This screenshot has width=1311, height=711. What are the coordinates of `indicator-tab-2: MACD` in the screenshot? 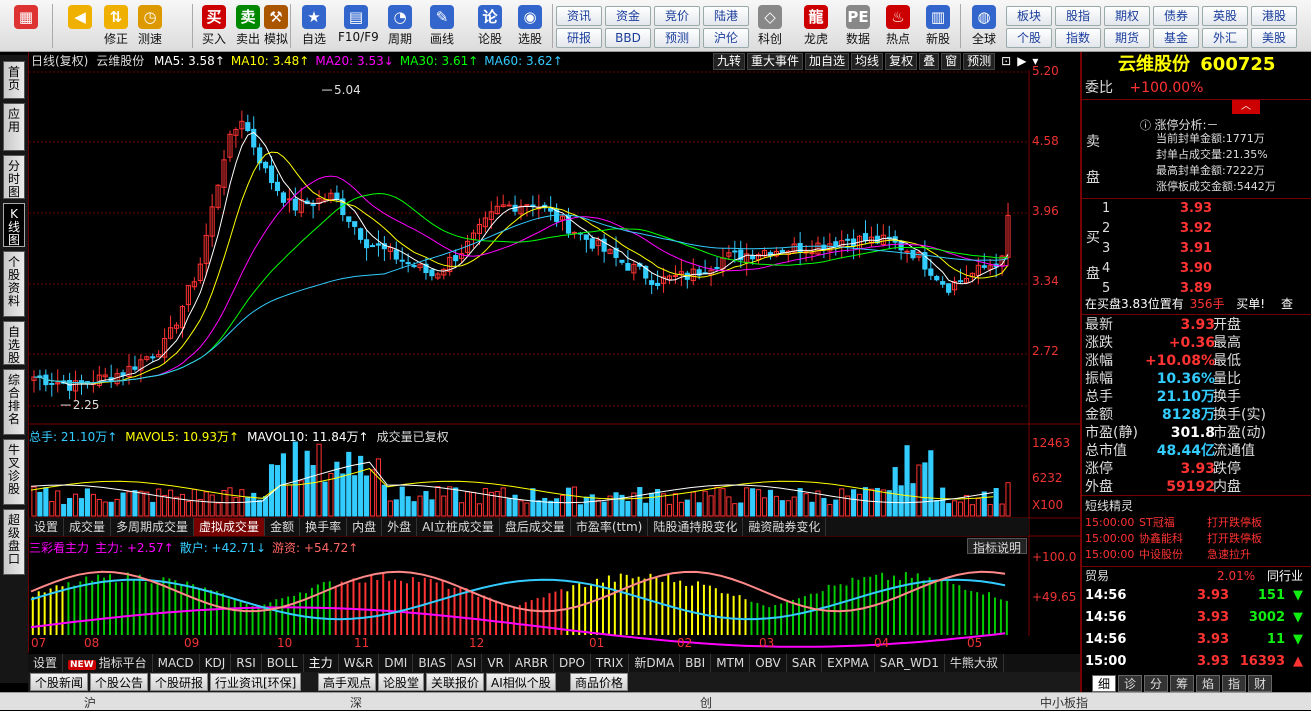 It's located at (176, 663).